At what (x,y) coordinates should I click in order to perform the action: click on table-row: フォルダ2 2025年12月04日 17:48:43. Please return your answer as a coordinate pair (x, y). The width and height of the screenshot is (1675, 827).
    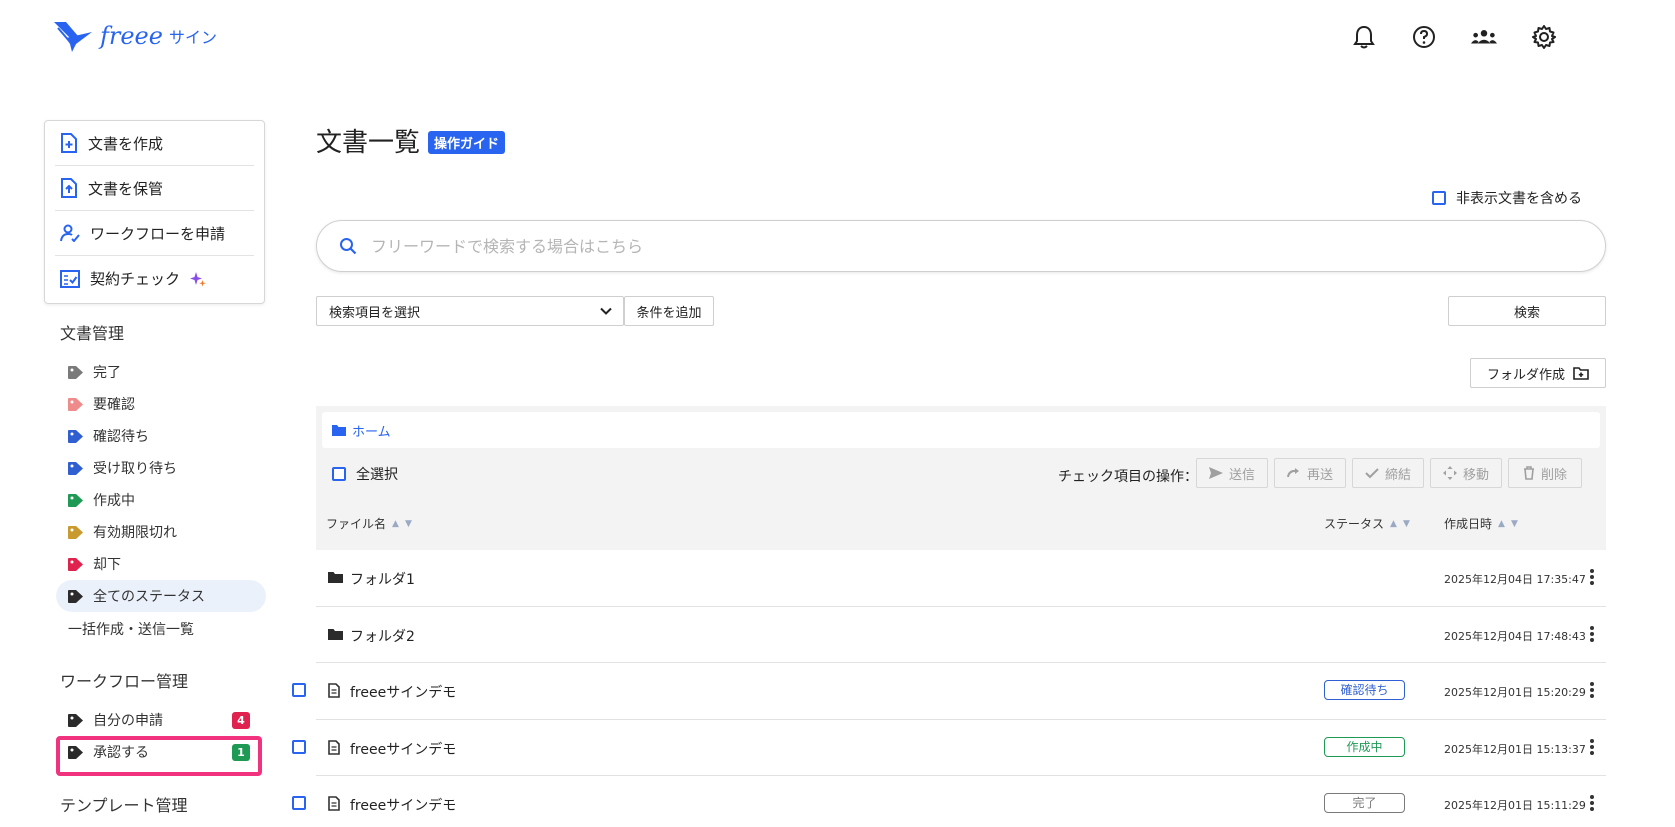
    Looking at the image, I should click on (961, 635).